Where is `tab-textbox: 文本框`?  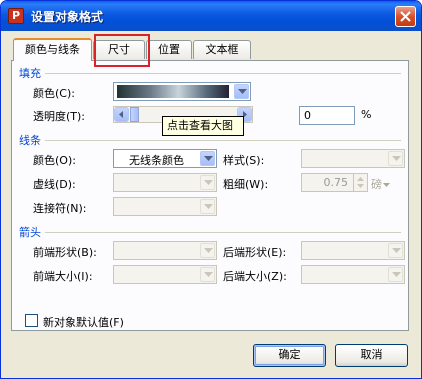 tab-textbox: 文本框 is located at coordinates (222, 49).